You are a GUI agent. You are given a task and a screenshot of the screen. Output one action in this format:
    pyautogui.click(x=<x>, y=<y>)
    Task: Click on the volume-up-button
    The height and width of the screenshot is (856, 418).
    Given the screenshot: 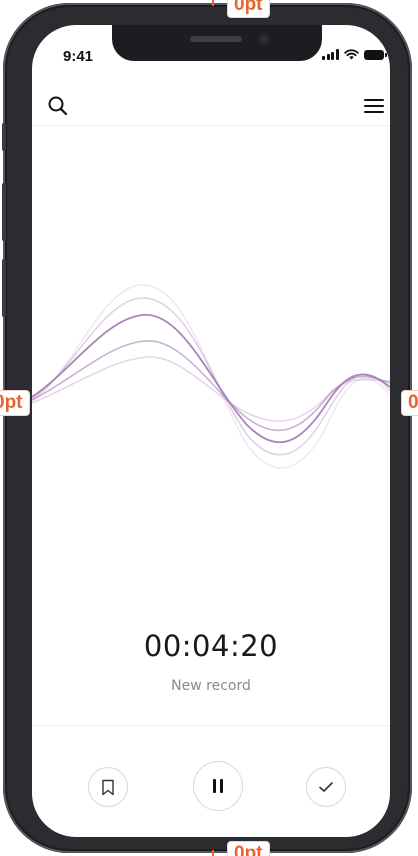 What is the action you would take?
    pyautogui.click(x=4, y=212)
    